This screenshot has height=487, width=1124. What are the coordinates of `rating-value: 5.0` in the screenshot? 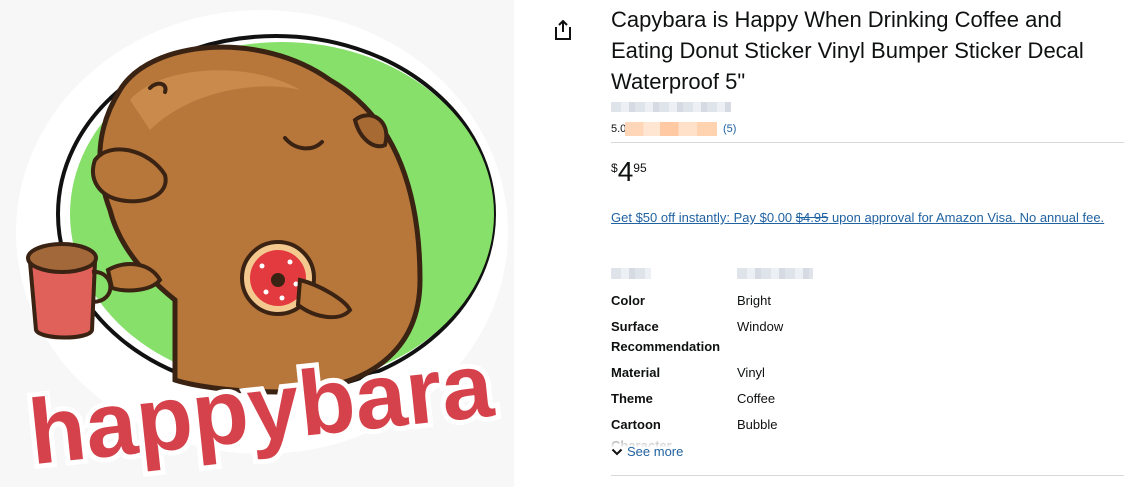 It's located at (618, 129).